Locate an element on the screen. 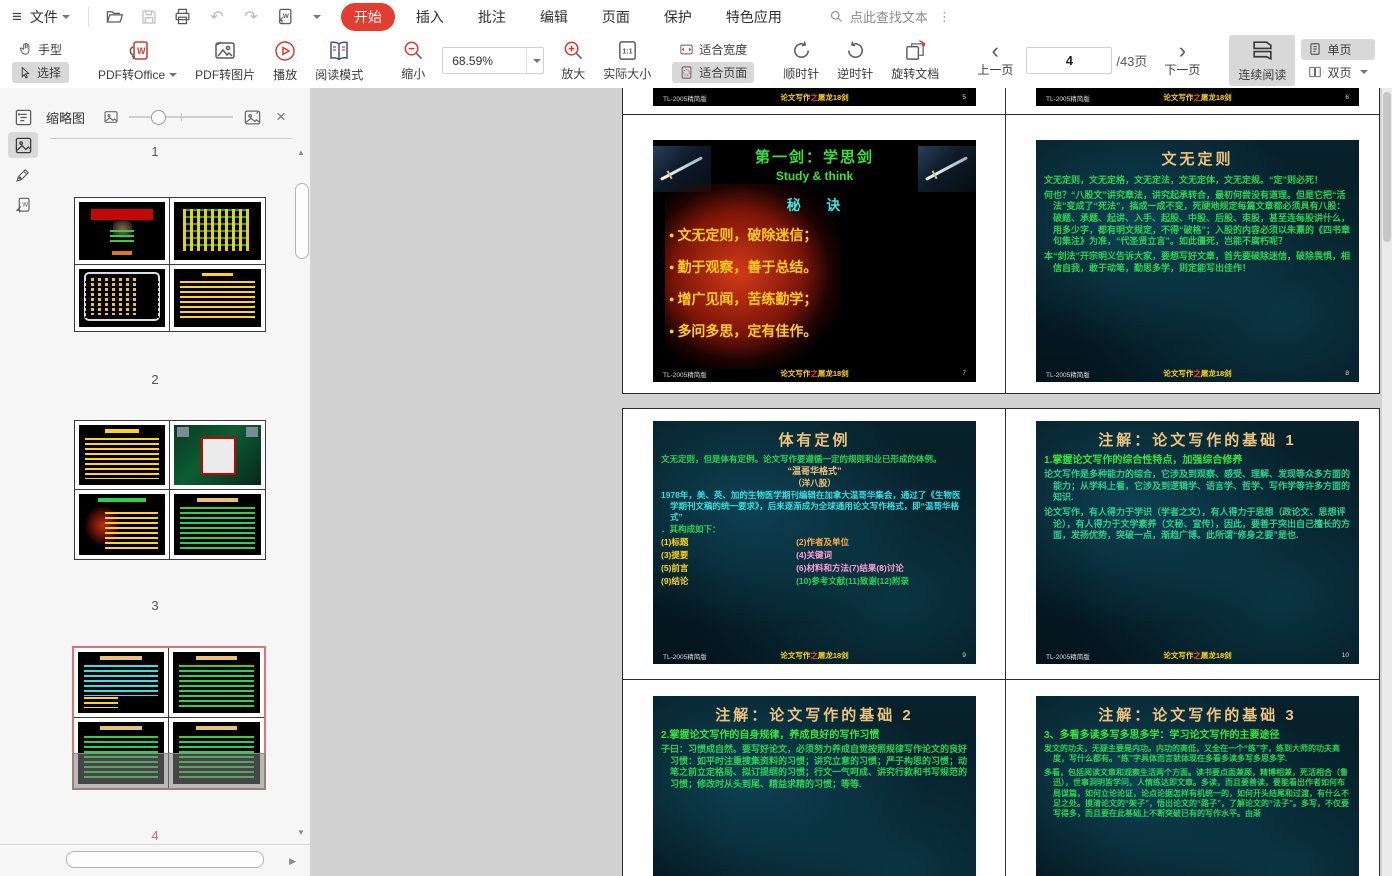 This screenshot has width=1392, height=876. sidebar-hscrollbar-thumb is located at coordinates (165, 859).